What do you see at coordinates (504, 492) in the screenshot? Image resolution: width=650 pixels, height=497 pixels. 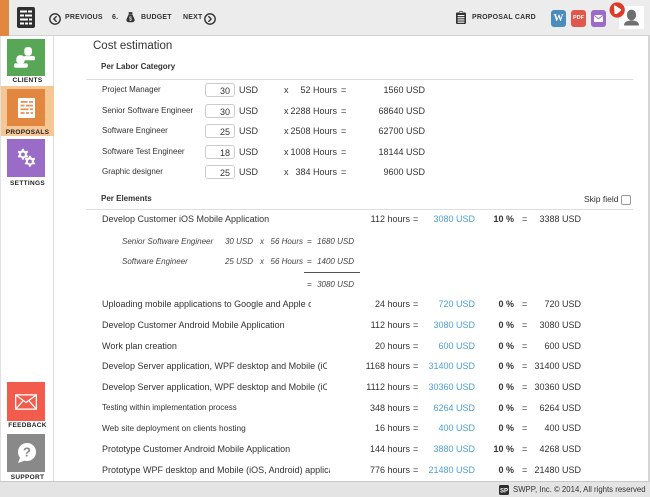 I see `svg-text: SP` at bounding box center [504, 492].